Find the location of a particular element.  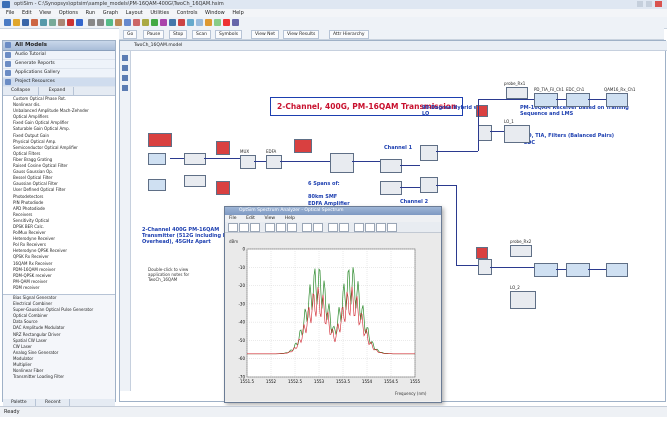

left-row-audio: Audio Tutorial is located at coordinates (59, 55).